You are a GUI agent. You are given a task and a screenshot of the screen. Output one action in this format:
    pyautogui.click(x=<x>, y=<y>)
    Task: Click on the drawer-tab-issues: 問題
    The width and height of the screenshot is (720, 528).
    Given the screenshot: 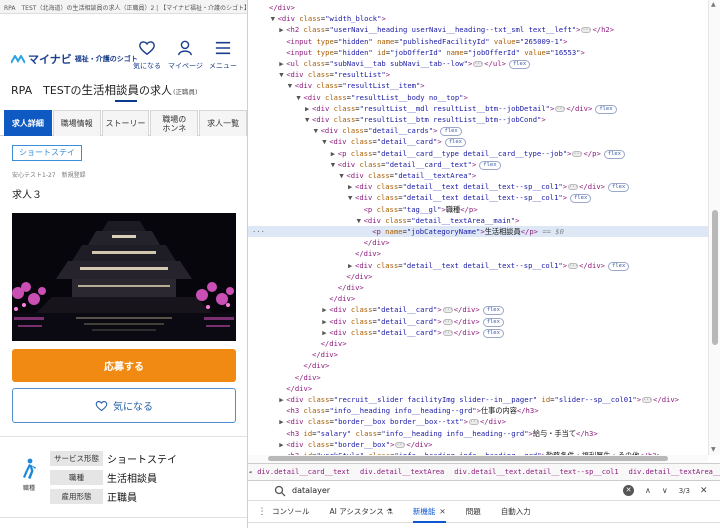 What is the action you would take?
    pyautogui.click(x=473, y=512)
    